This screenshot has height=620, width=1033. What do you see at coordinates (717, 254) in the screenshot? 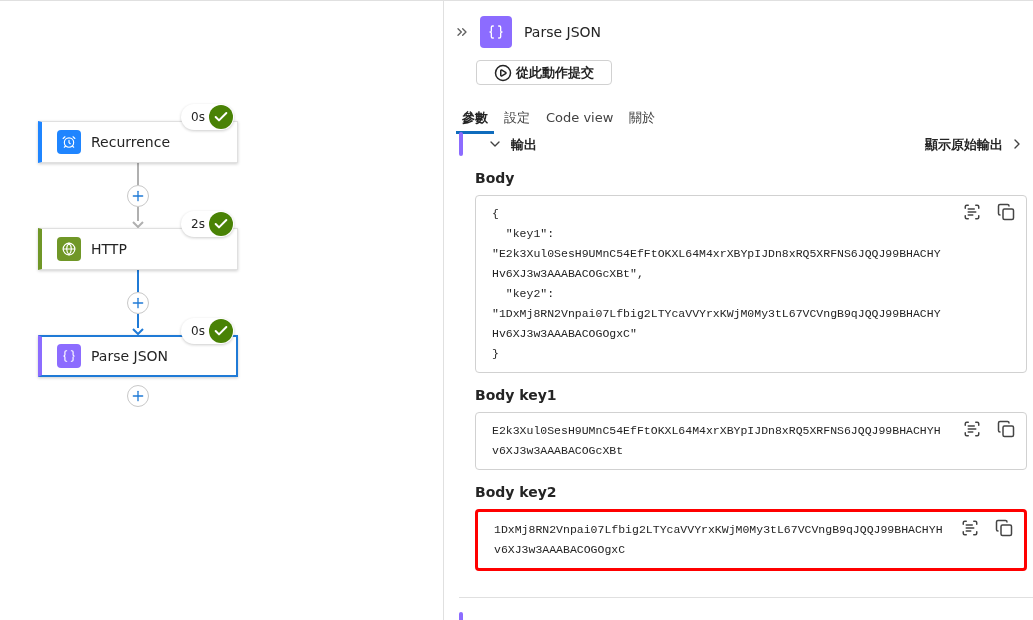
I see `output-text-line: "E2k3Xul0SesH9UMnC54EfFtOKXL64M4xrXBYpIJDn8xRQ5XRFNS6JQQJ99BHACHY` at bounding box center [717, 254].